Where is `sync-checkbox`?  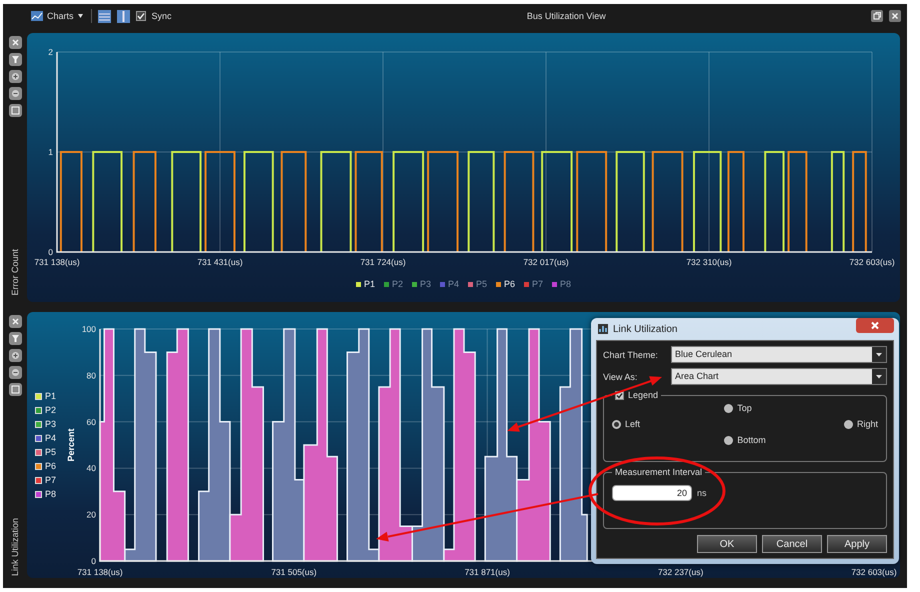 sync-checkbox is located at coordinates (141, 16).